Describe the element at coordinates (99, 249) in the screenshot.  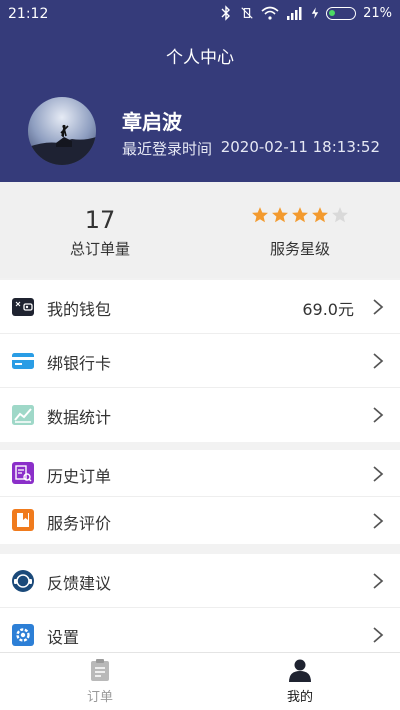
I see `total-orders-label: 总订单量` at that location.